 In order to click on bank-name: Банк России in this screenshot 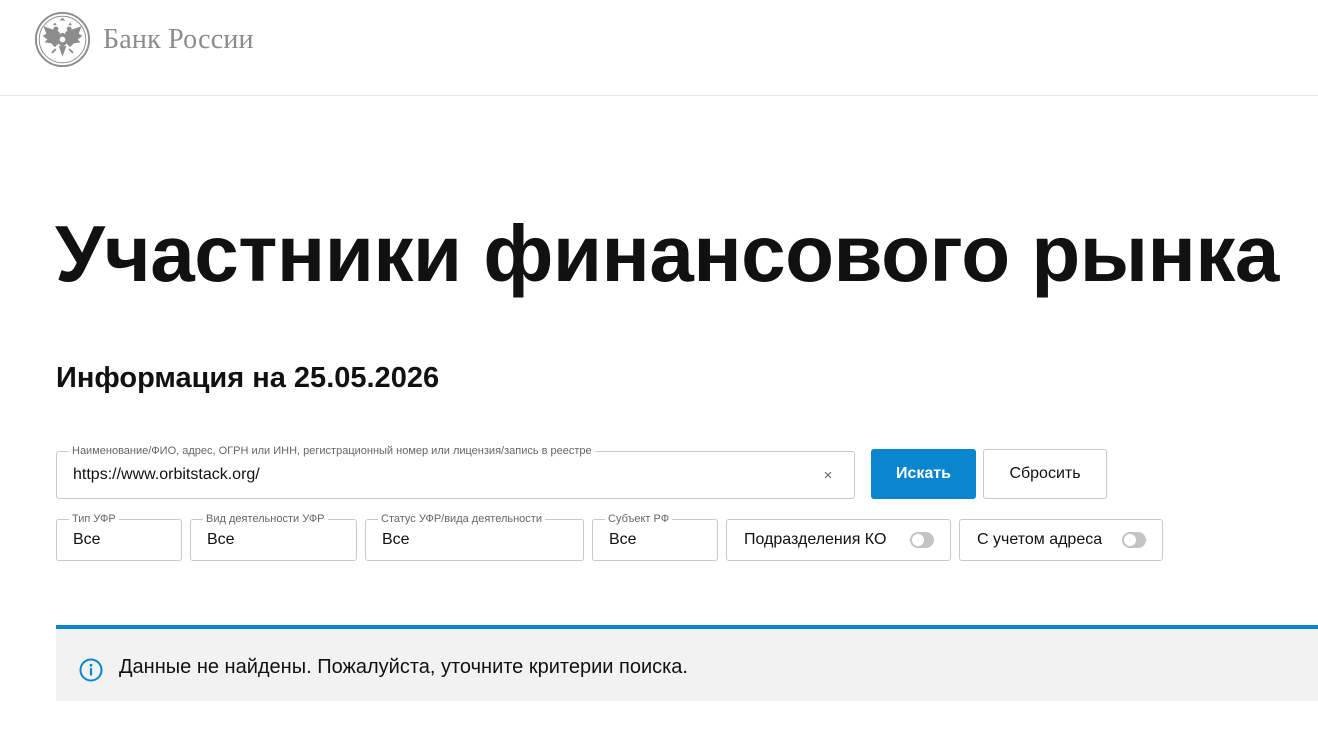, I will do `click(178, 39)`.